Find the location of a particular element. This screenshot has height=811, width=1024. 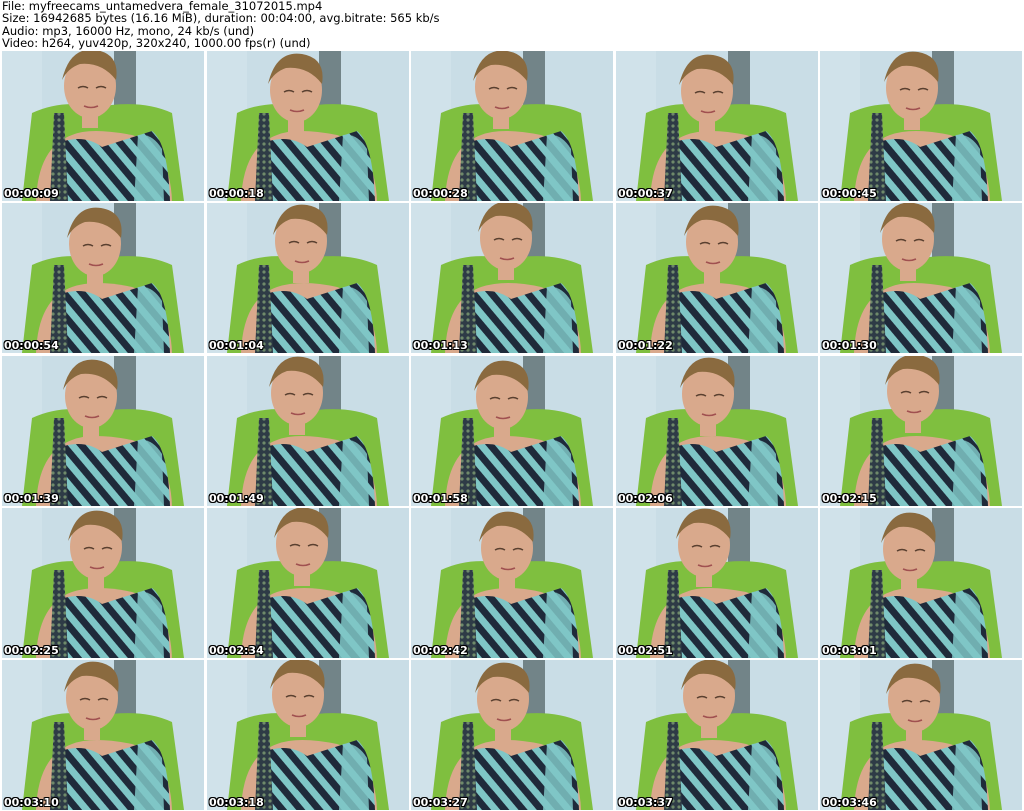

video-thumbnail: 00:03:01 is located at coordinates (921, 583).